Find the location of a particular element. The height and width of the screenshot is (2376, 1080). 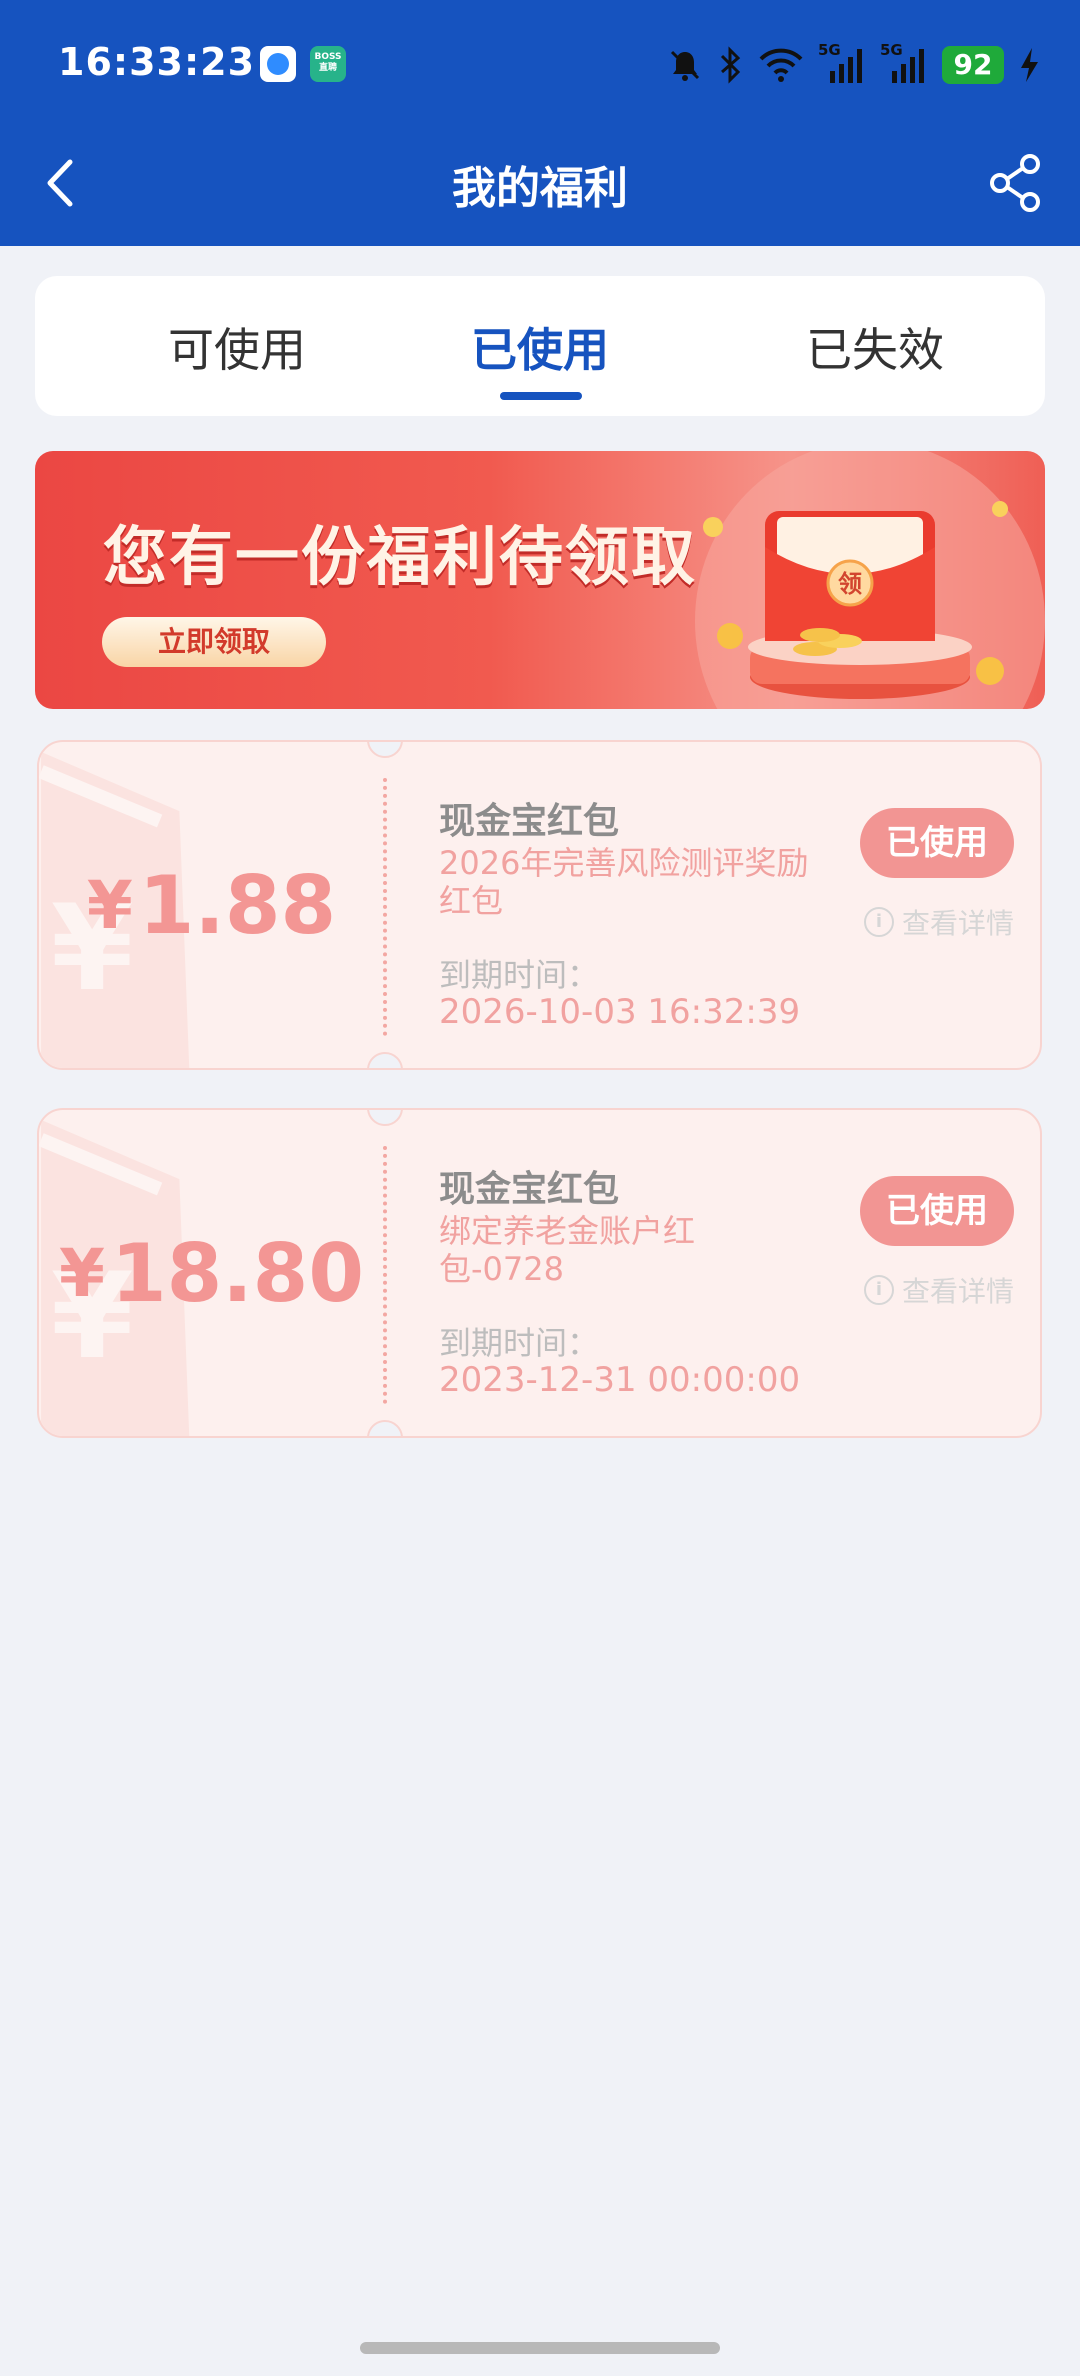

signal-label-2: 5G is located at coordinates (891, 50).